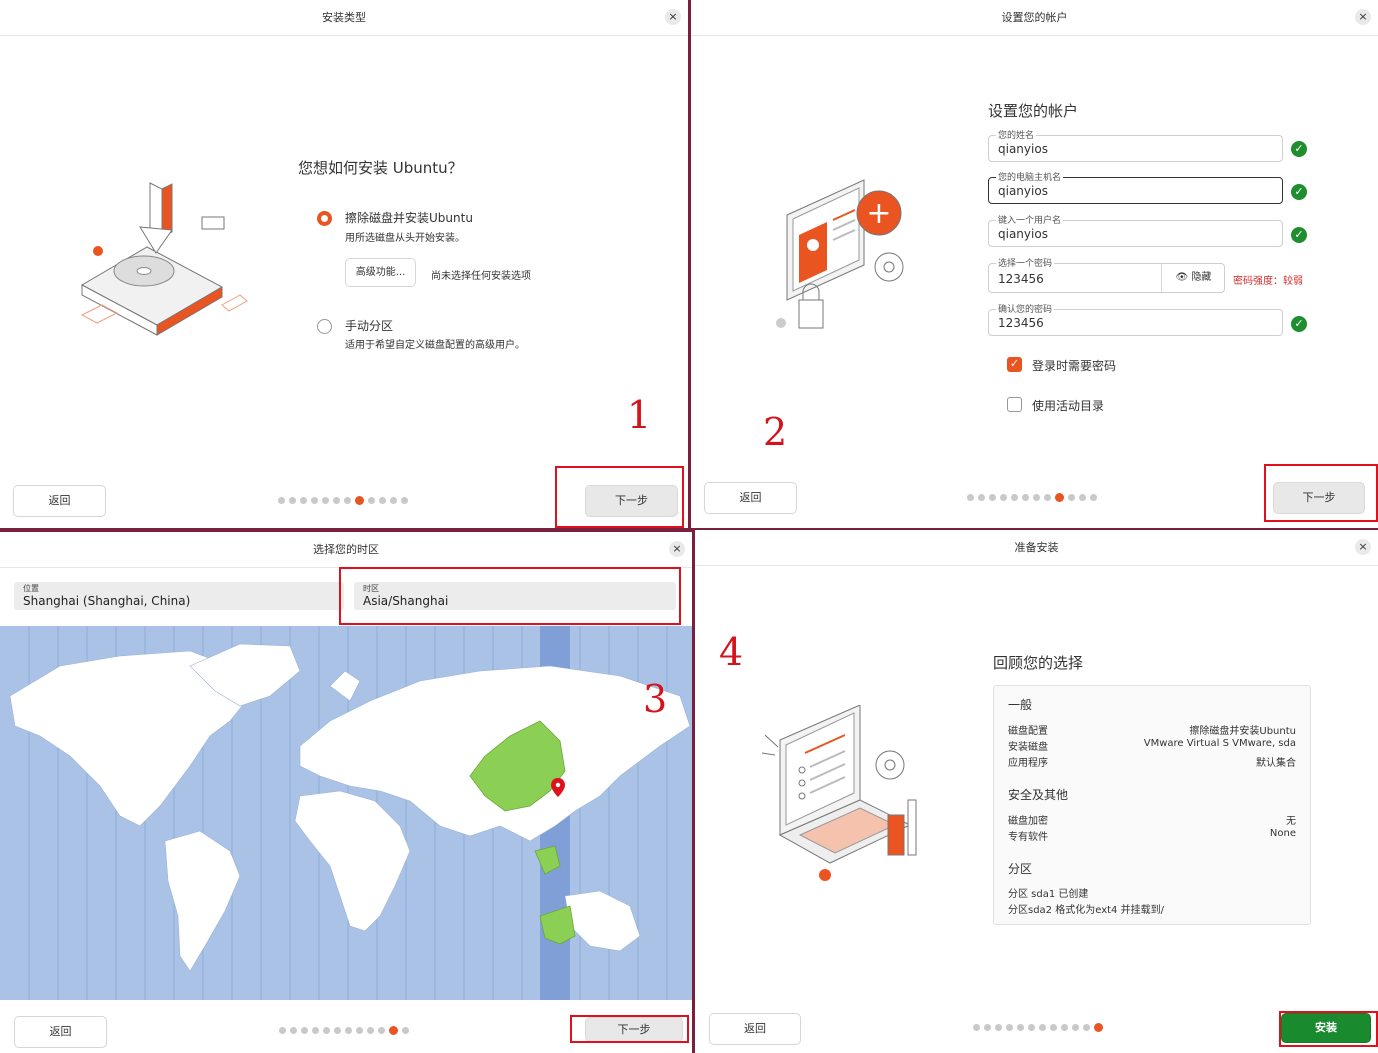  Describe the element at coordinates (405, 238) in the screenshot. I see `erase-disk-option-desc: 用所选磁盘从头开始安装。` at that location.